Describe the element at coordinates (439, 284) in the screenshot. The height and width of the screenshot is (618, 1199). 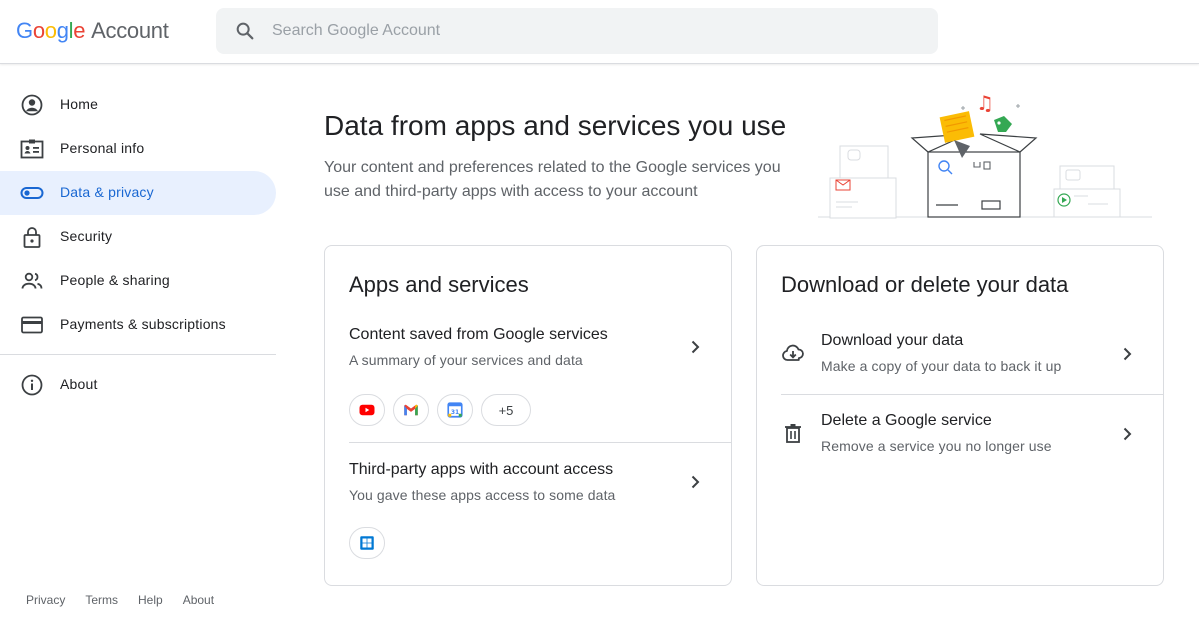
I see `card-title: Apps and services` at that location.